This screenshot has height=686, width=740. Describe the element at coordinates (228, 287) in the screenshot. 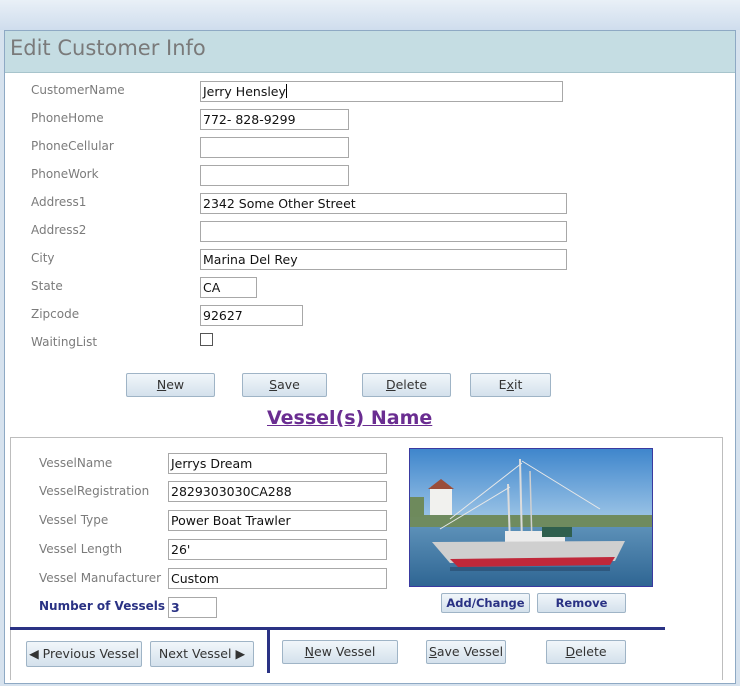

I see `state-field: CA` at that location.